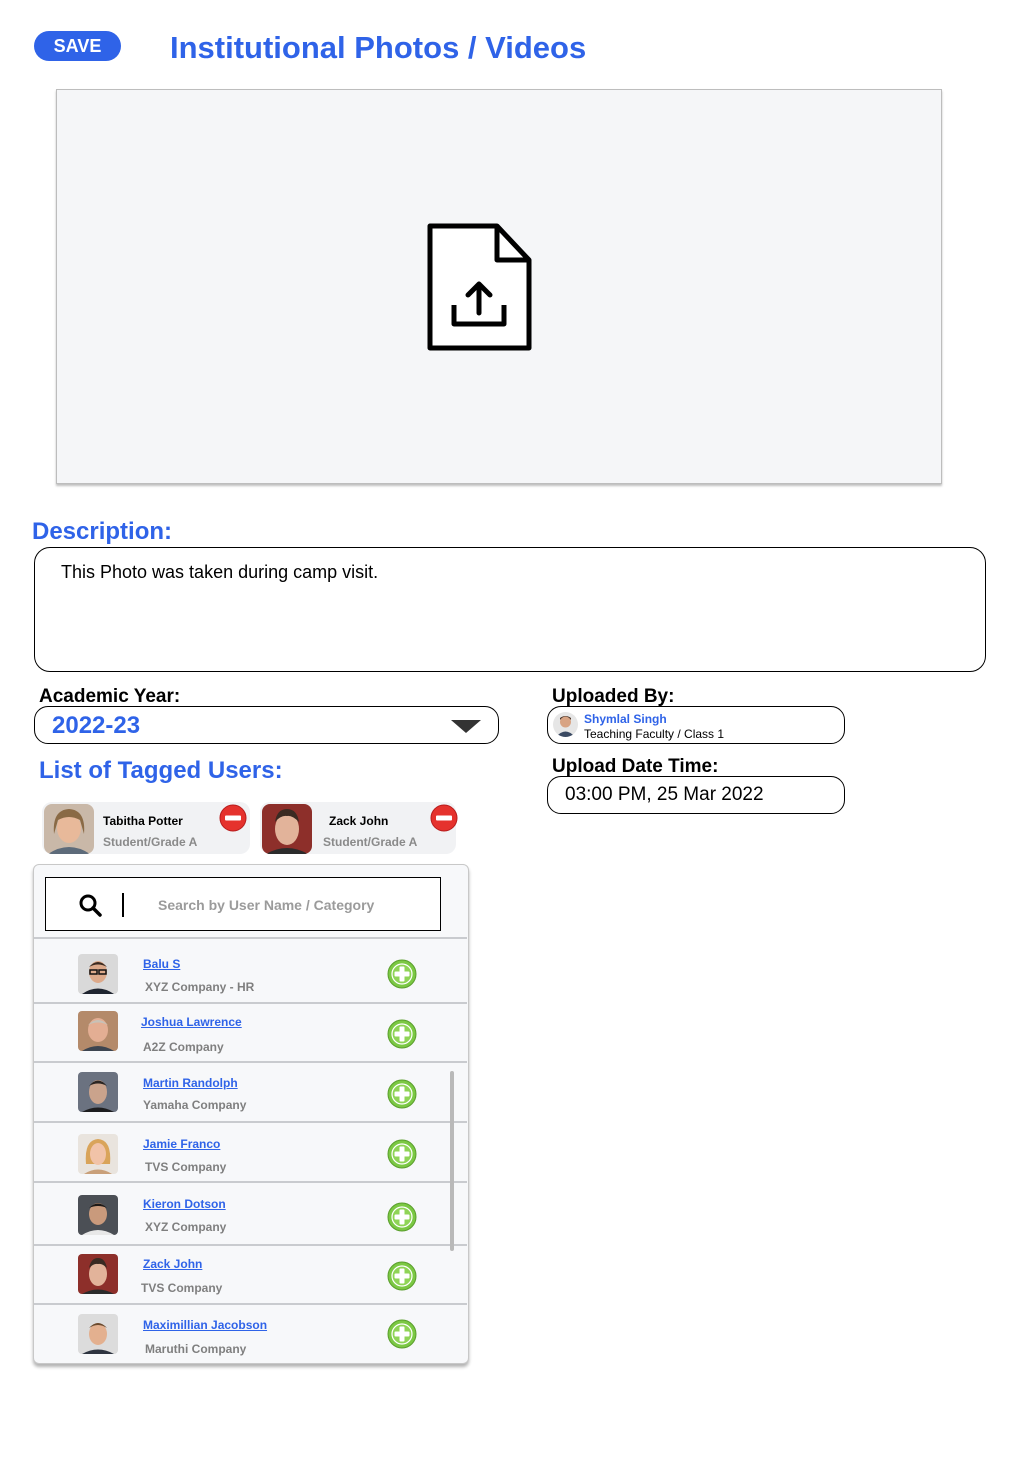  What do you see at coordinates (184, 1204) in the screenshot?
I see `user-name-link: Kieron Dotson` at bounding box center [184, 1204].